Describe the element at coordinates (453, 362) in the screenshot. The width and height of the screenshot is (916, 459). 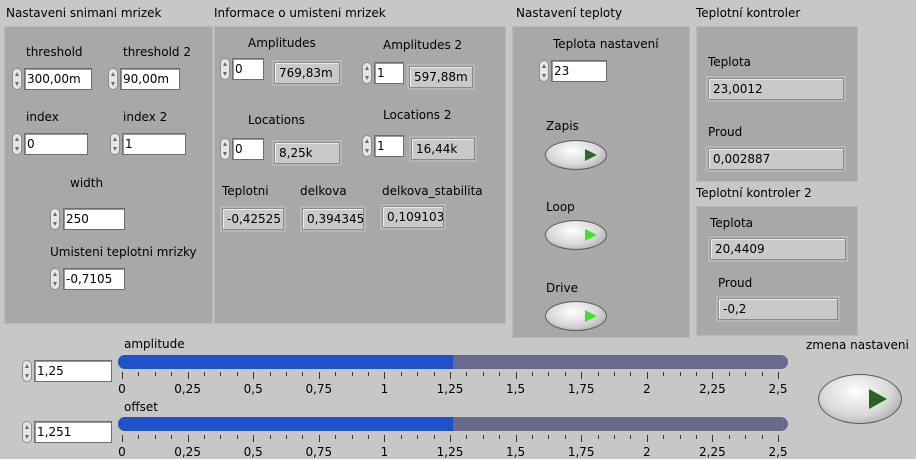
I see `amplitude-slider` at that location.